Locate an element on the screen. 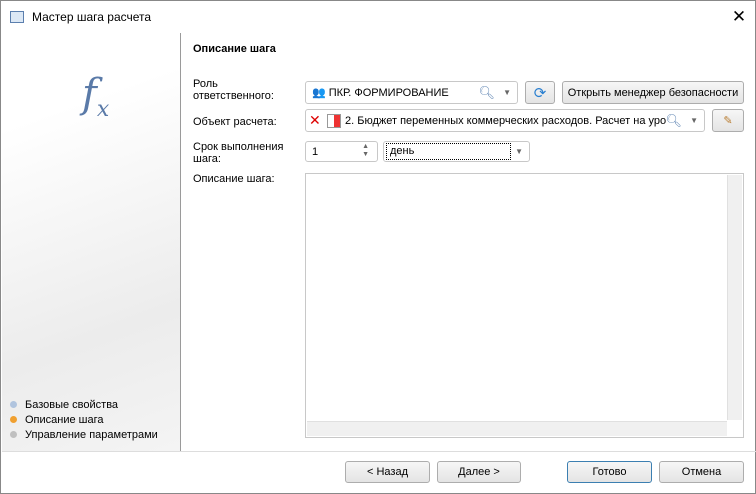  open-security-manager-button: Открыть менеджер безопасности is located at coordinates (653, 92).